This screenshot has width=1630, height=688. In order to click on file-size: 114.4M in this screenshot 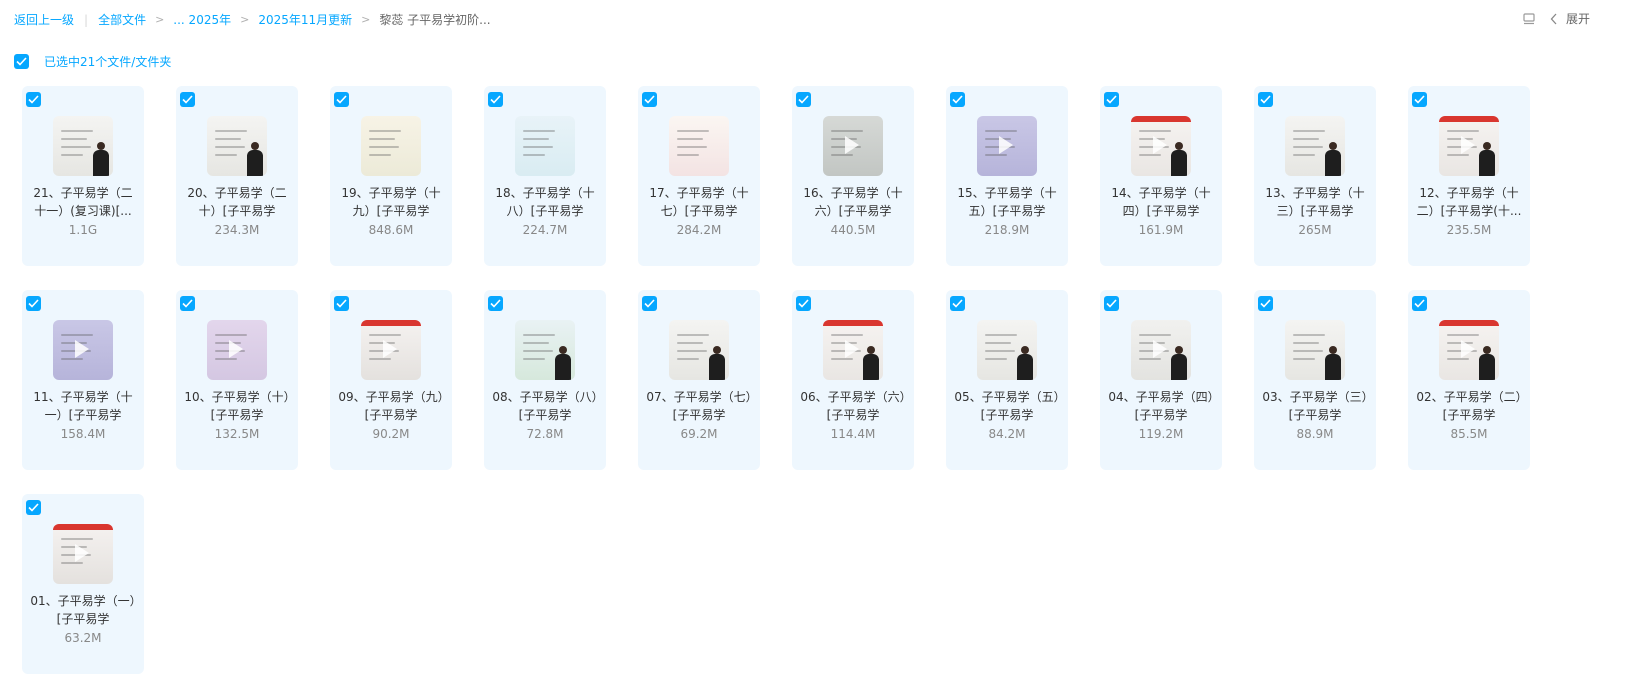, I will do `click(853, 434)`.